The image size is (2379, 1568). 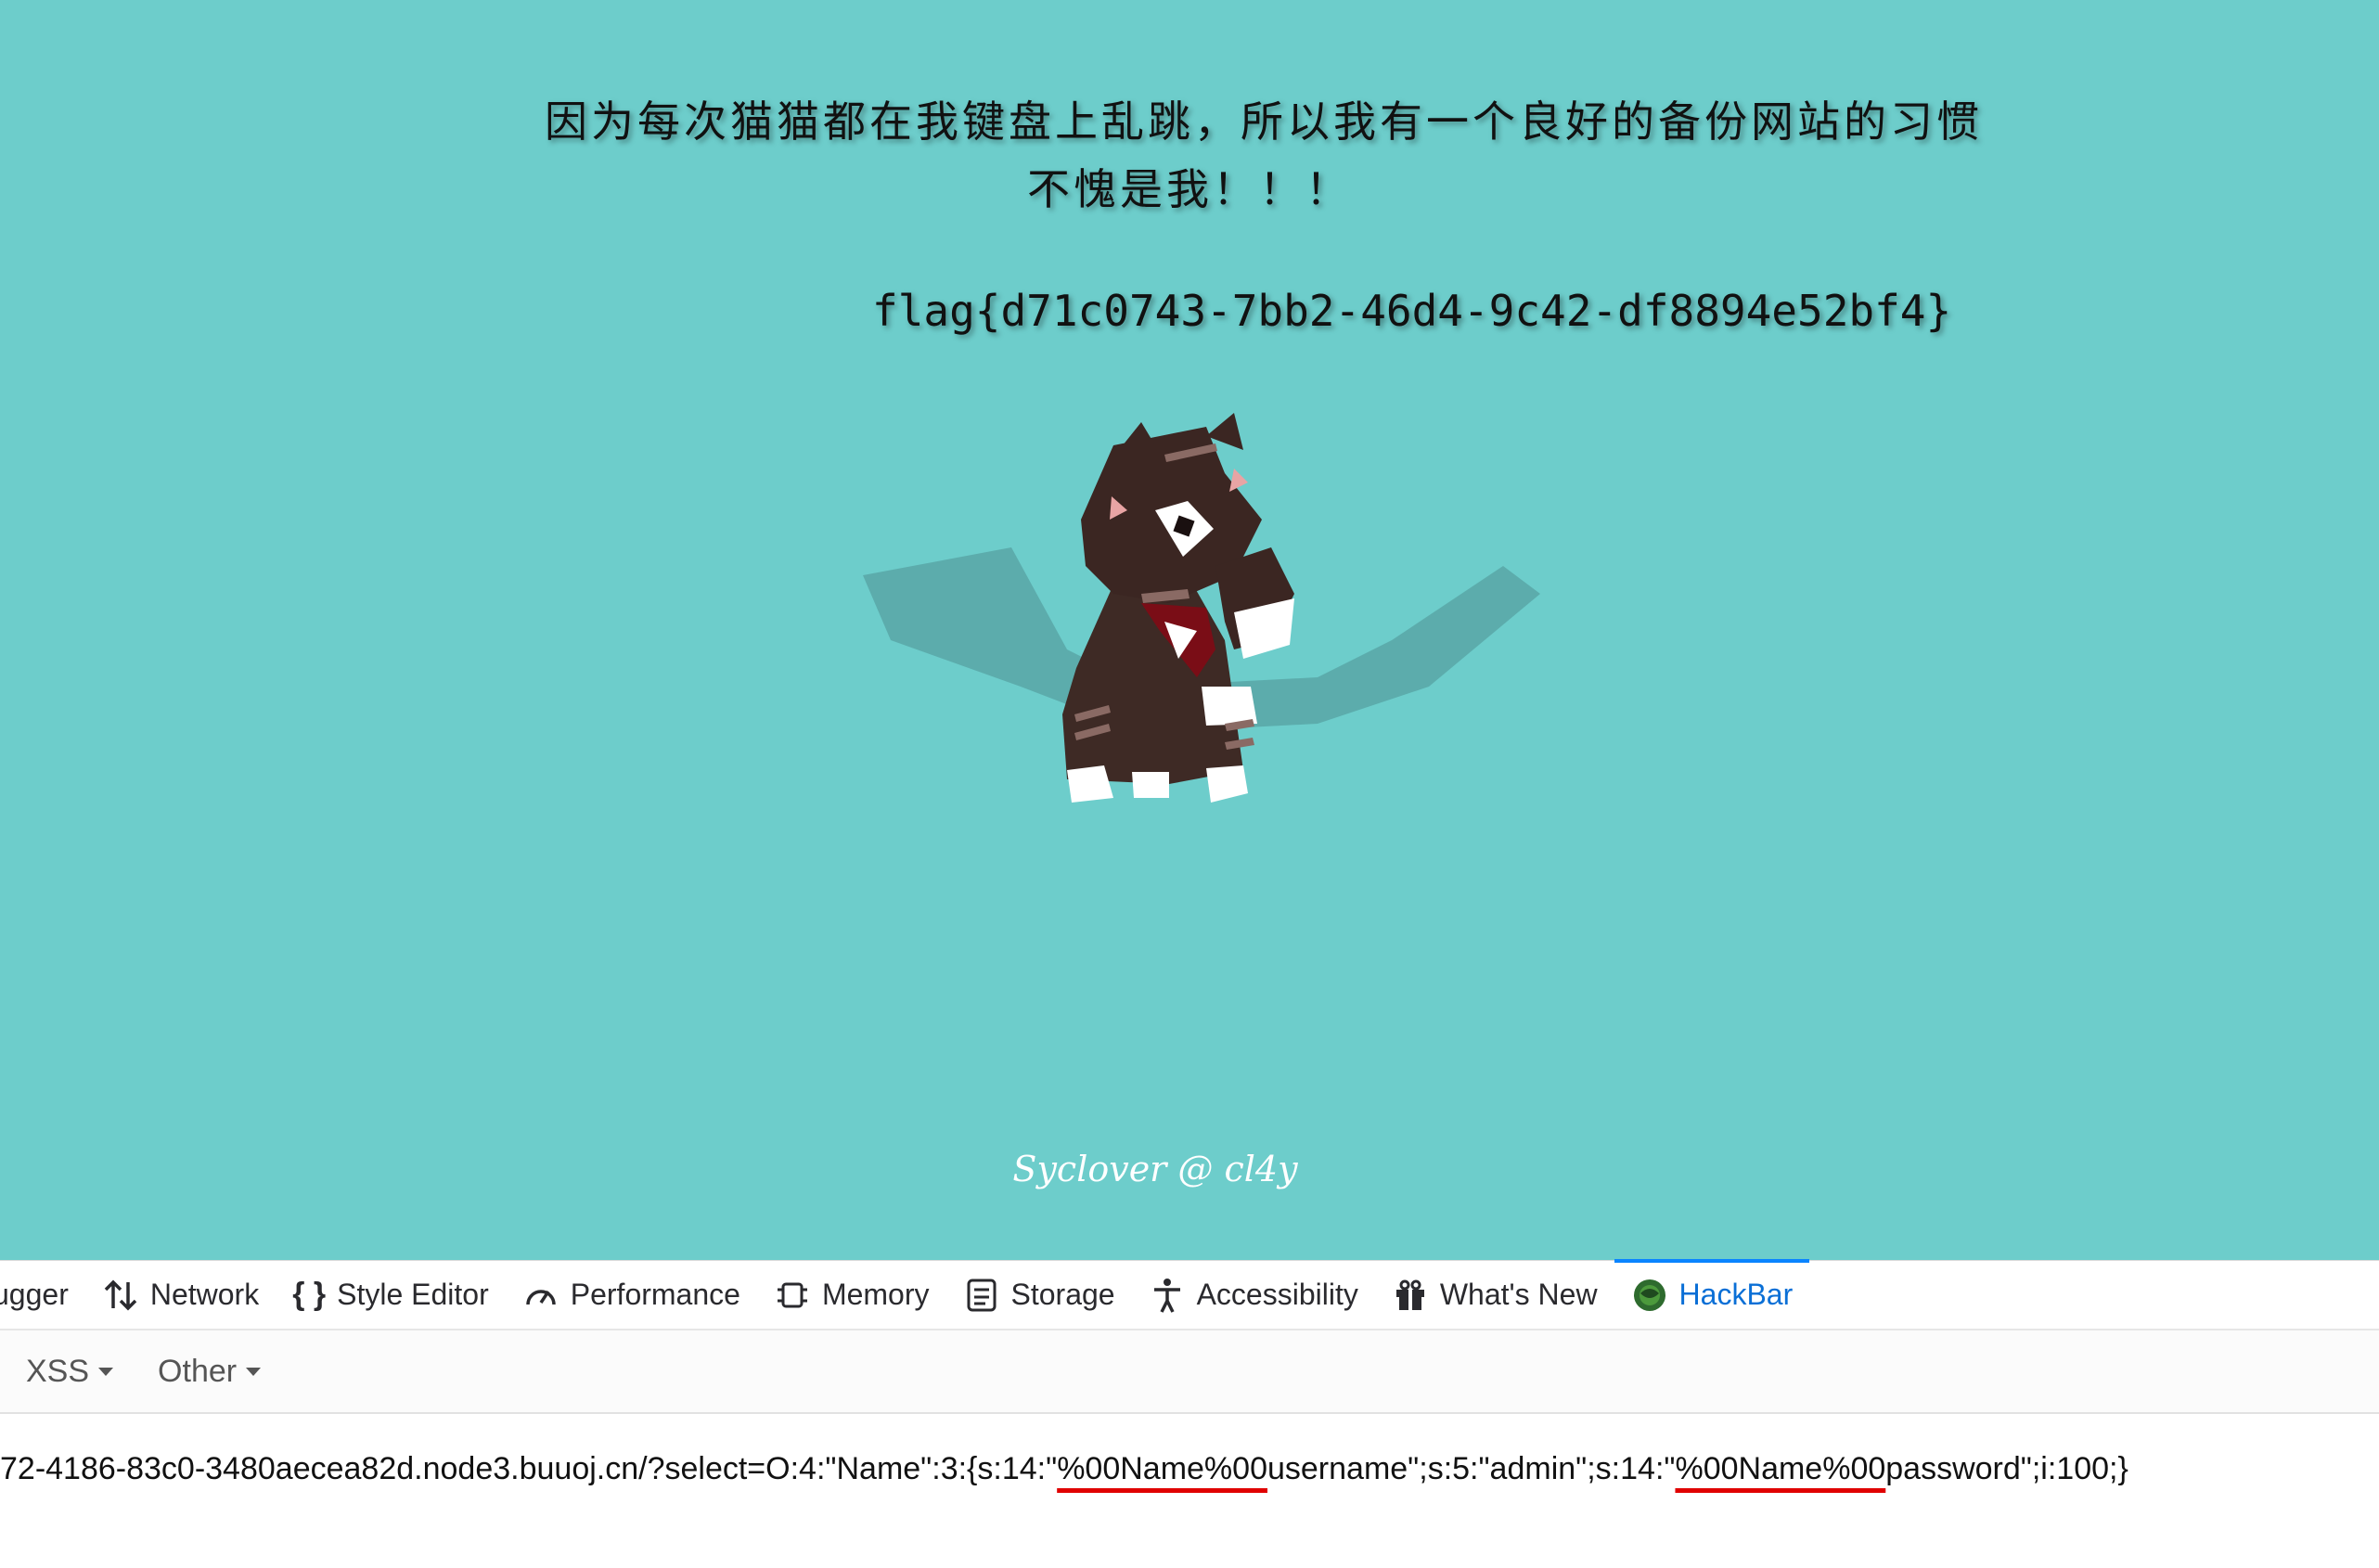 What do you see at coordinates (413, 1294) in the screenshot?
I see `tab-label: Style Editor` at bounding box center [413, 1294].